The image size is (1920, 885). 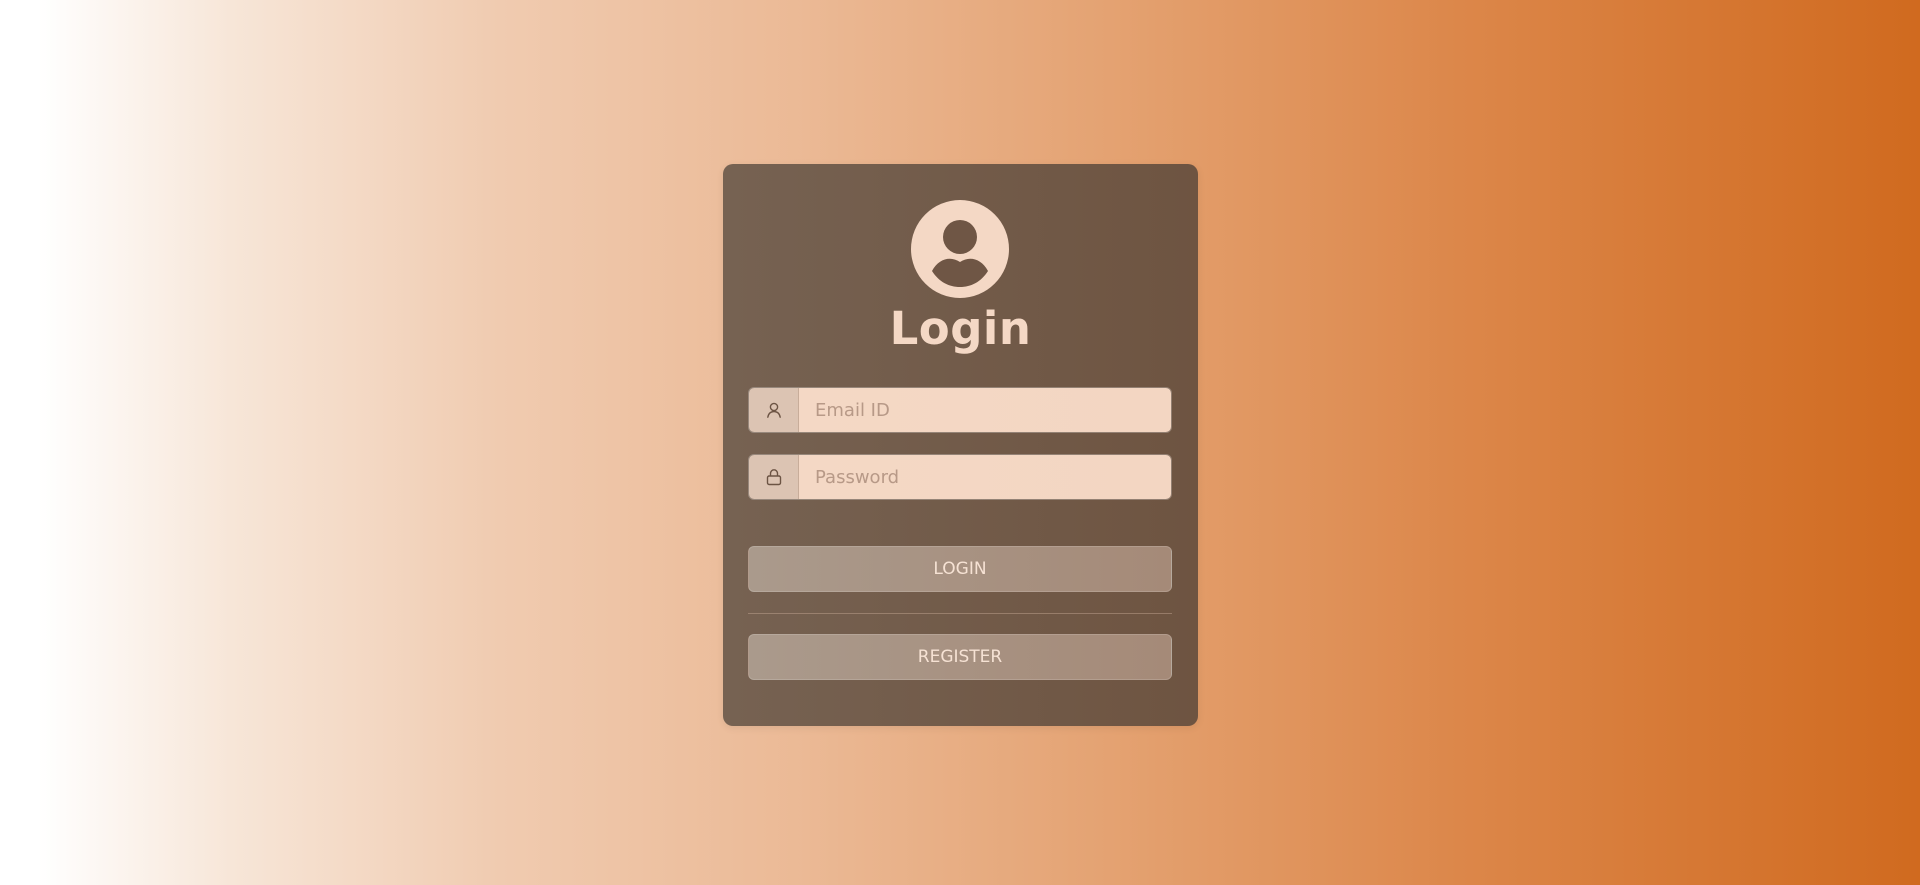 I want to click on email-field-group, so click(x=960, y=410).